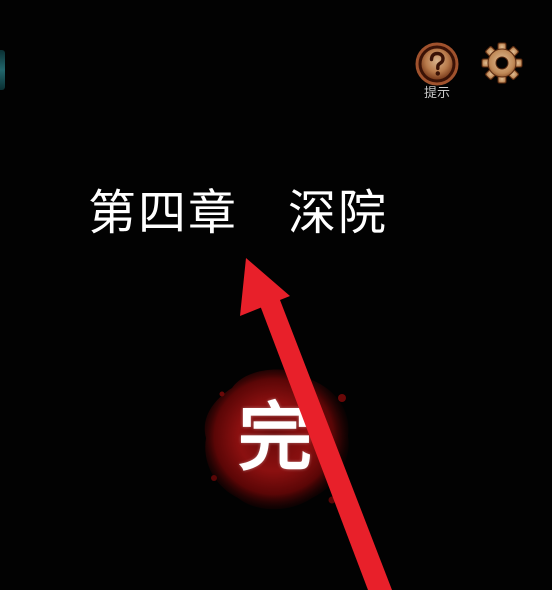 The height and width of the screenshot is (590, 552). I want to click on chapter-title: 第四章 深院, so click(268, 213).